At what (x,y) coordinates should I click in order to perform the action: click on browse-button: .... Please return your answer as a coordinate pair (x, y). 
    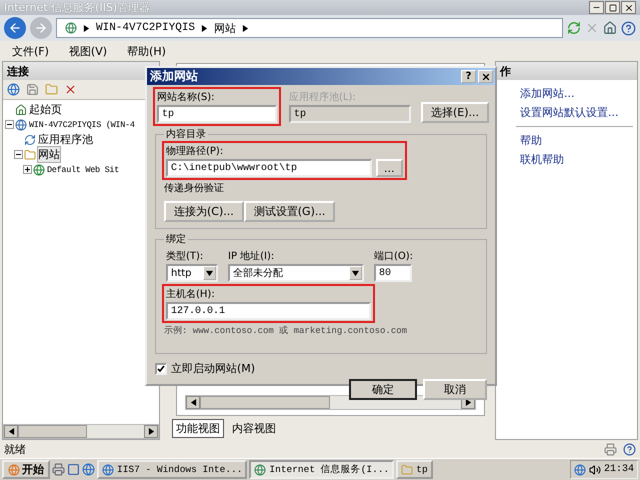
    Looking at the image, I should click on (389, 168).